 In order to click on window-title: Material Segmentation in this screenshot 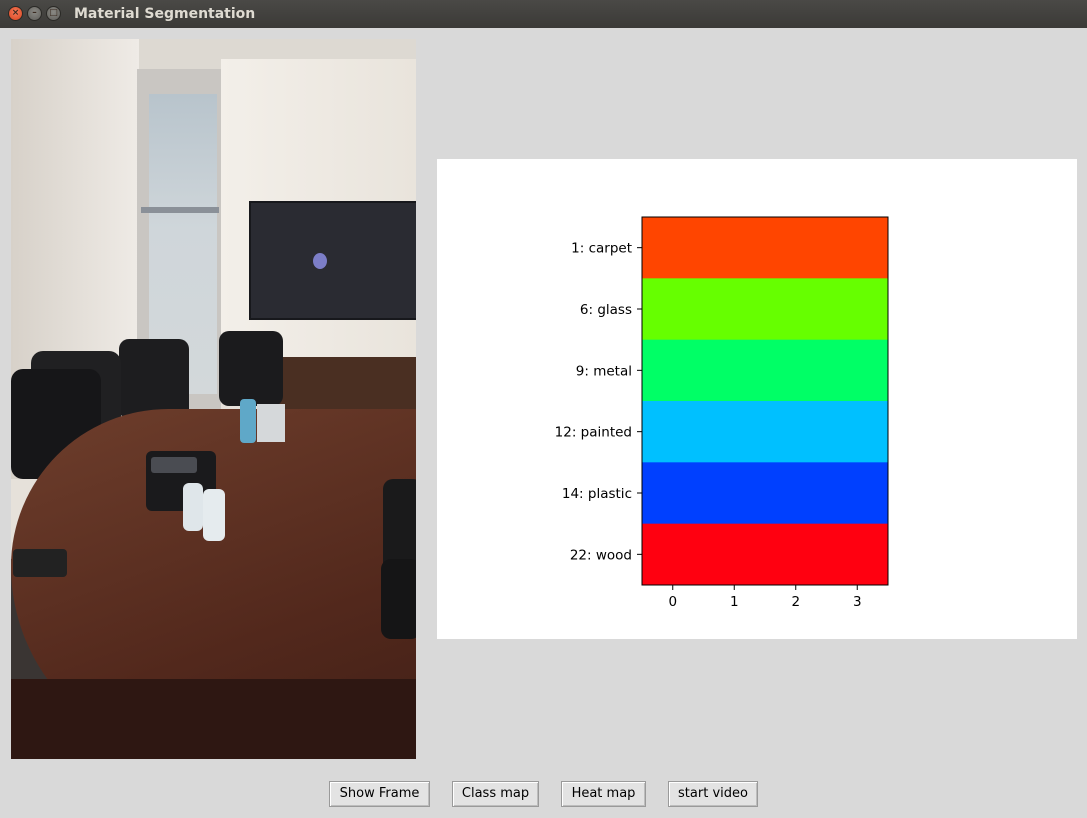, I will do `click(165, 14)`.